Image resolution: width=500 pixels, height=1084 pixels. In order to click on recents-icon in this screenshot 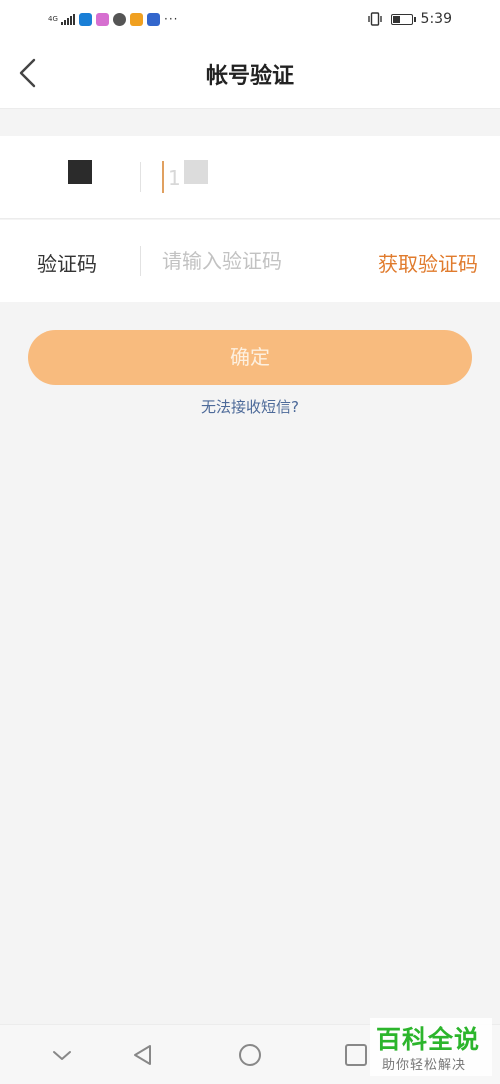, I will do `click(356, 1055)`.